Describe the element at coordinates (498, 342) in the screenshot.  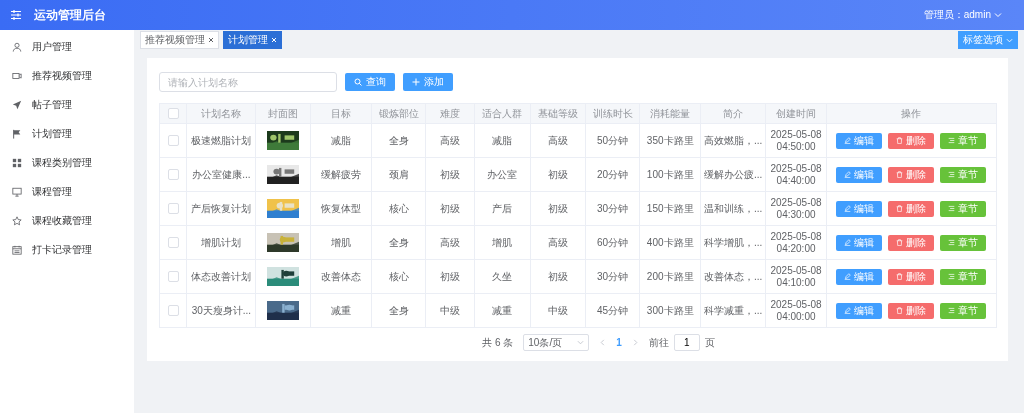
I see `total-count: 共 6 条` at that location.